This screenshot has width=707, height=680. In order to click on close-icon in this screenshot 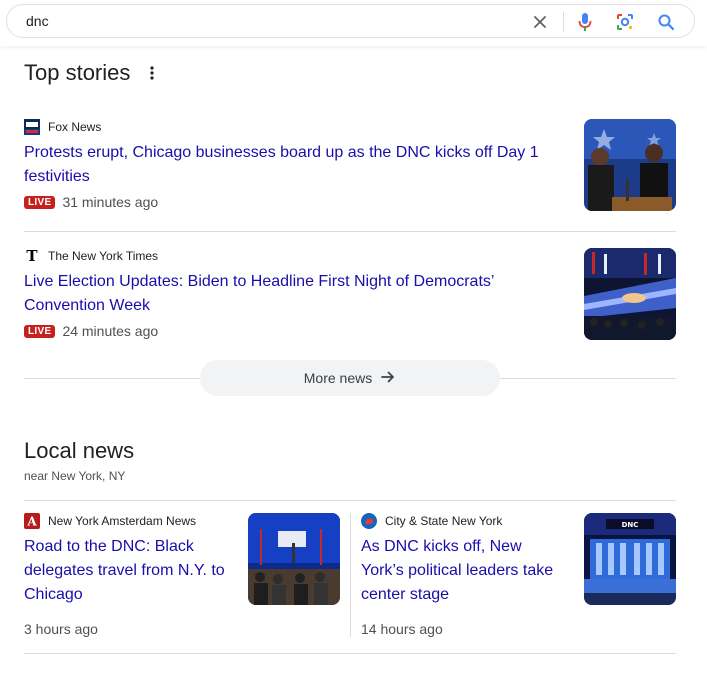, I will do `click(540, 22)`.